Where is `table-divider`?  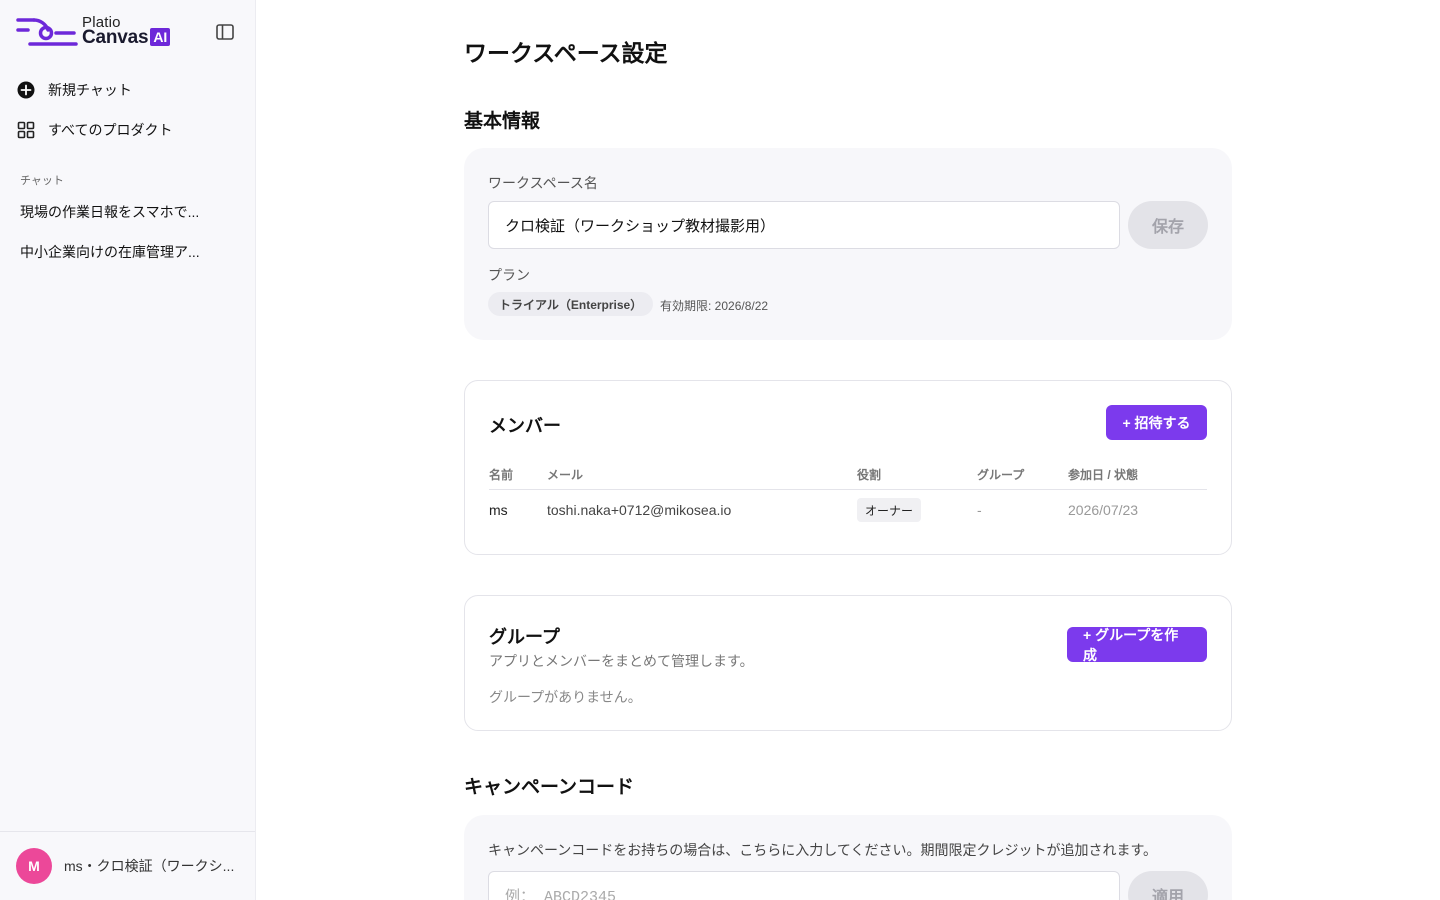
table-divider is located at coordinates (848, 489).